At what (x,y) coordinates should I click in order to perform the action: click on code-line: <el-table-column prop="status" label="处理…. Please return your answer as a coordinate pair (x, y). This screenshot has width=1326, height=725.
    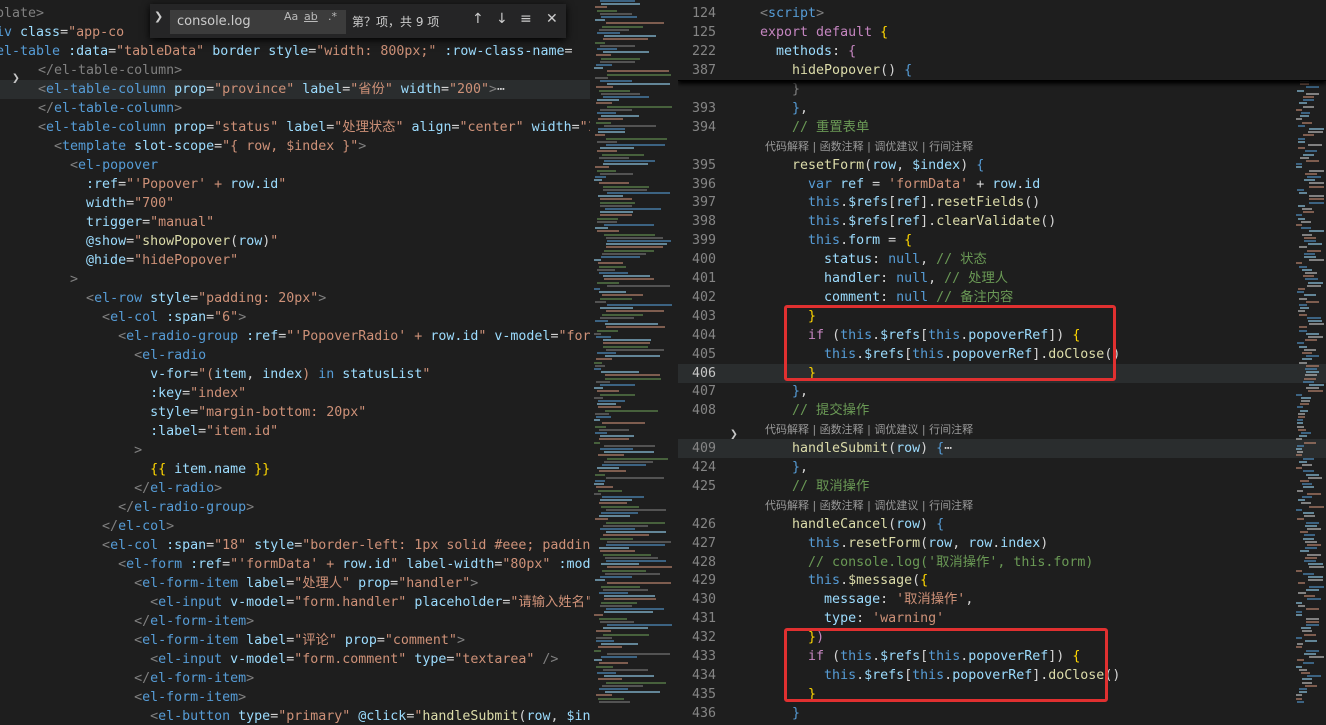
    Looking at the image, I should click on (295, 127).